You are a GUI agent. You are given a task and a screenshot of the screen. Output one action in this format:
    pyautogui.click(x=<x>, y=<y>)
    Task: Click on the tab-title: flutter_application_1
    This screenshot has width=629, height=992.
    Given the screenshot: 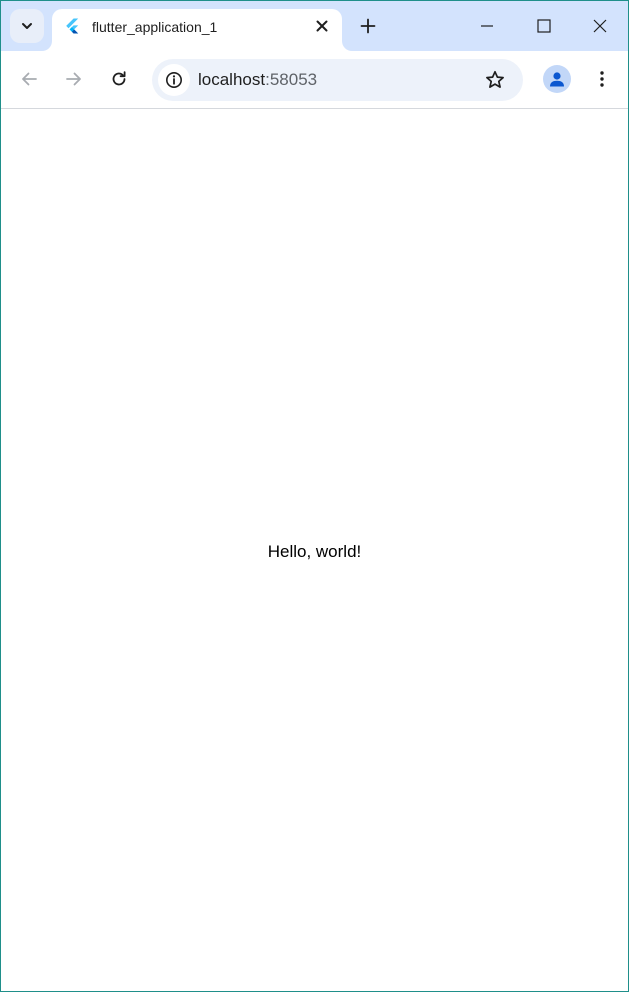 What is the action you would take?
    pyautogui.click(x=155, y=27)
    